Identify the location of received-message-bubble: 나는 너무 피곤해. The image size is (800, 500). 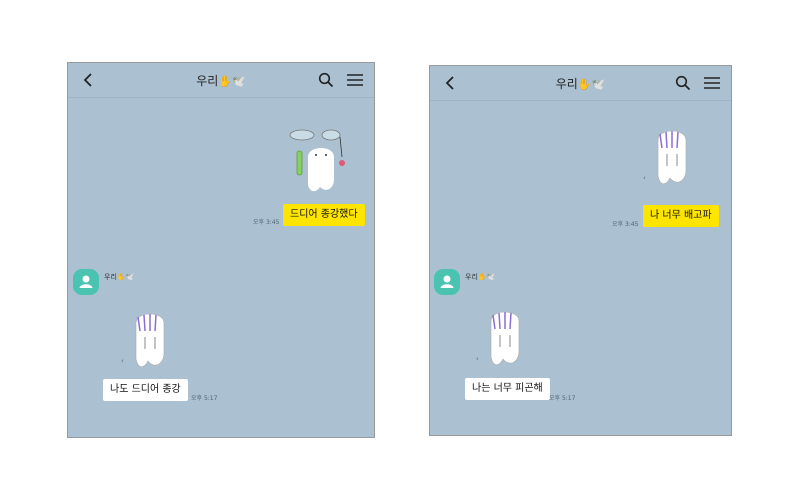
(507, 389).